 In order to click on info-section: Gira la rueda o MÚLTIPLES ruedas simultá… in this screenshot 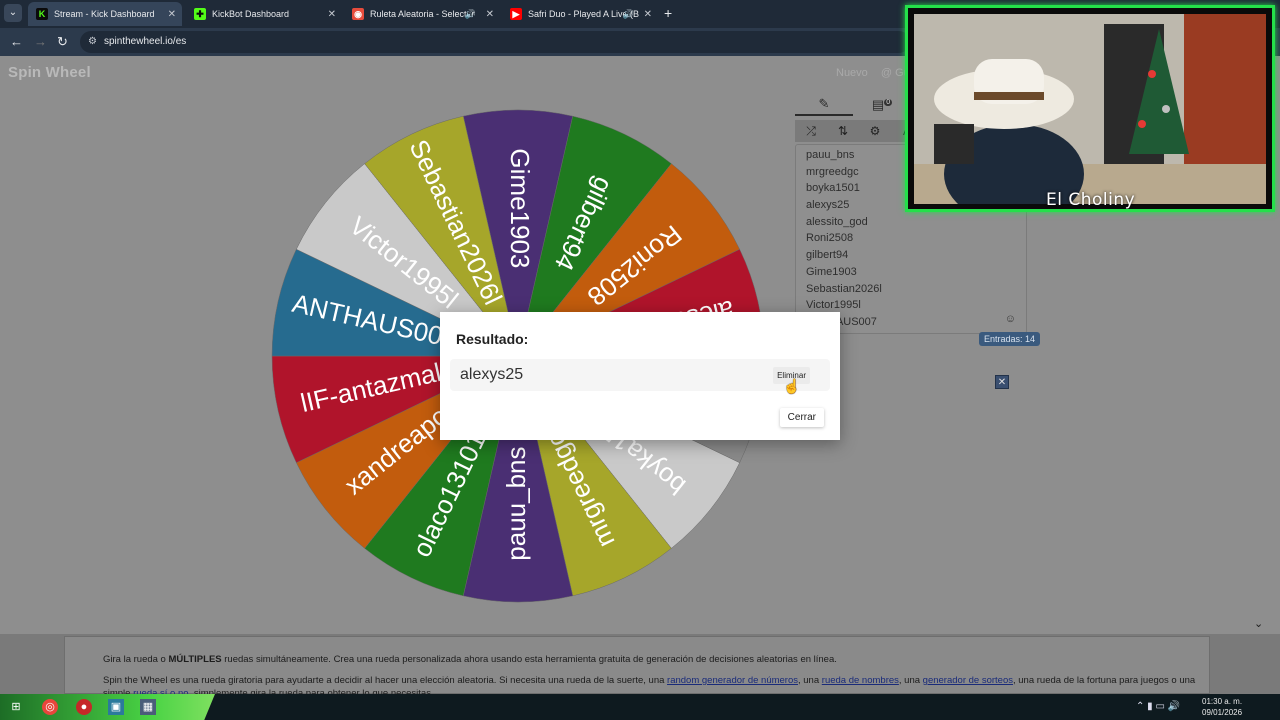, I will do `click(640, 666)`.